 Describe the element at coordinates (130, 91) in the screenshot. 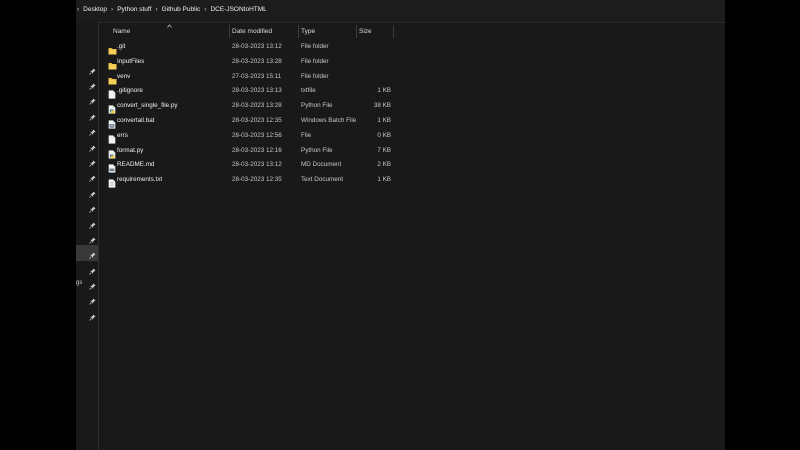

I see `file-name: .gitignore` at that location.